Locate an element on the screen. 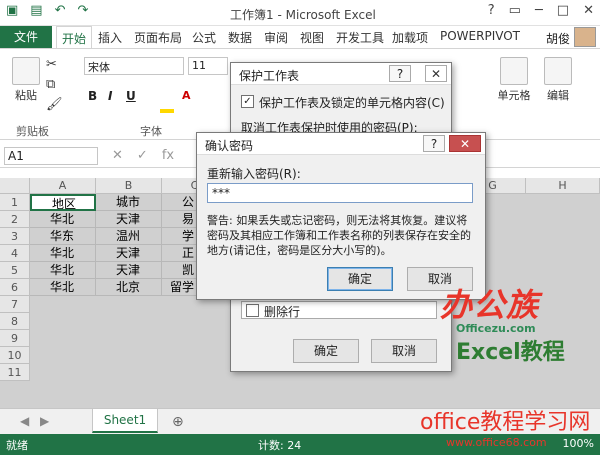 This screenshot has height=455, width=600. tab-insert: 插入 is located at coordinates (110, 37).